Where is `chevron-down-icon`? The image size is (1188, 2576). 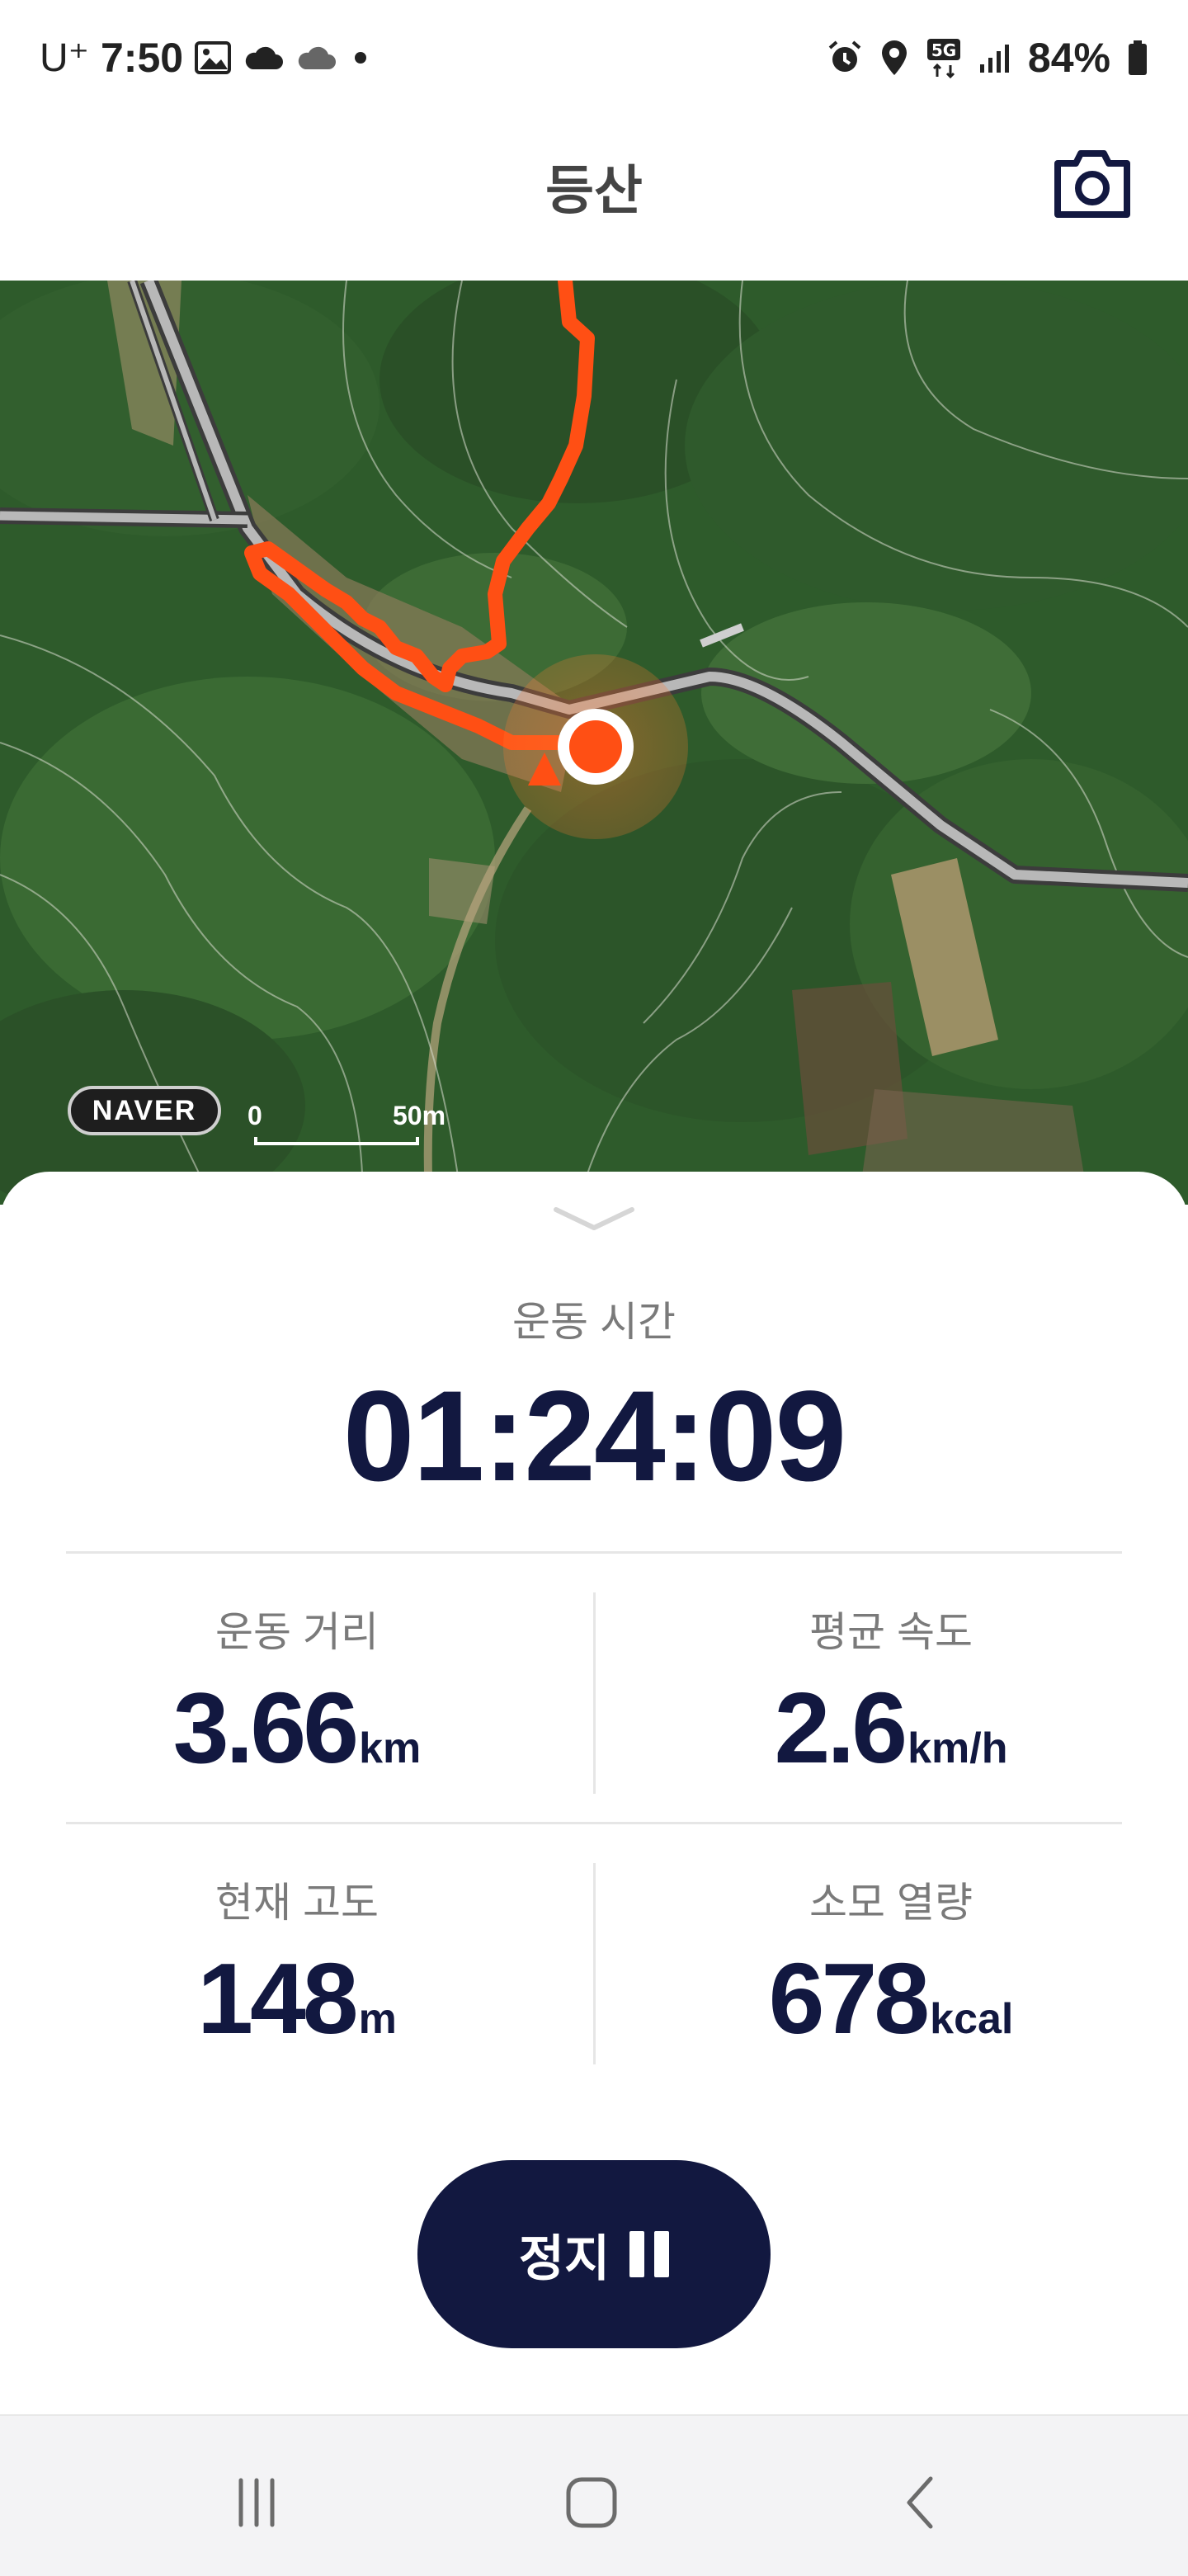 chevron-down-icon is located at coordinates (594, 1218).